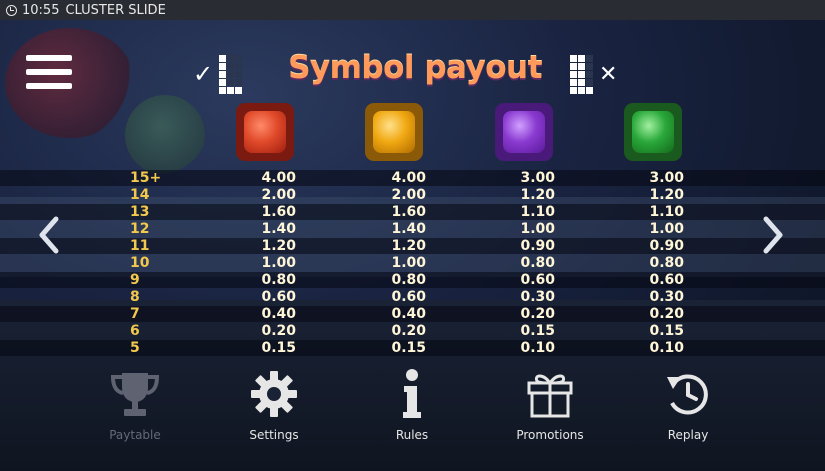  I want to click on chevron-right-icon, so click(773, 235).